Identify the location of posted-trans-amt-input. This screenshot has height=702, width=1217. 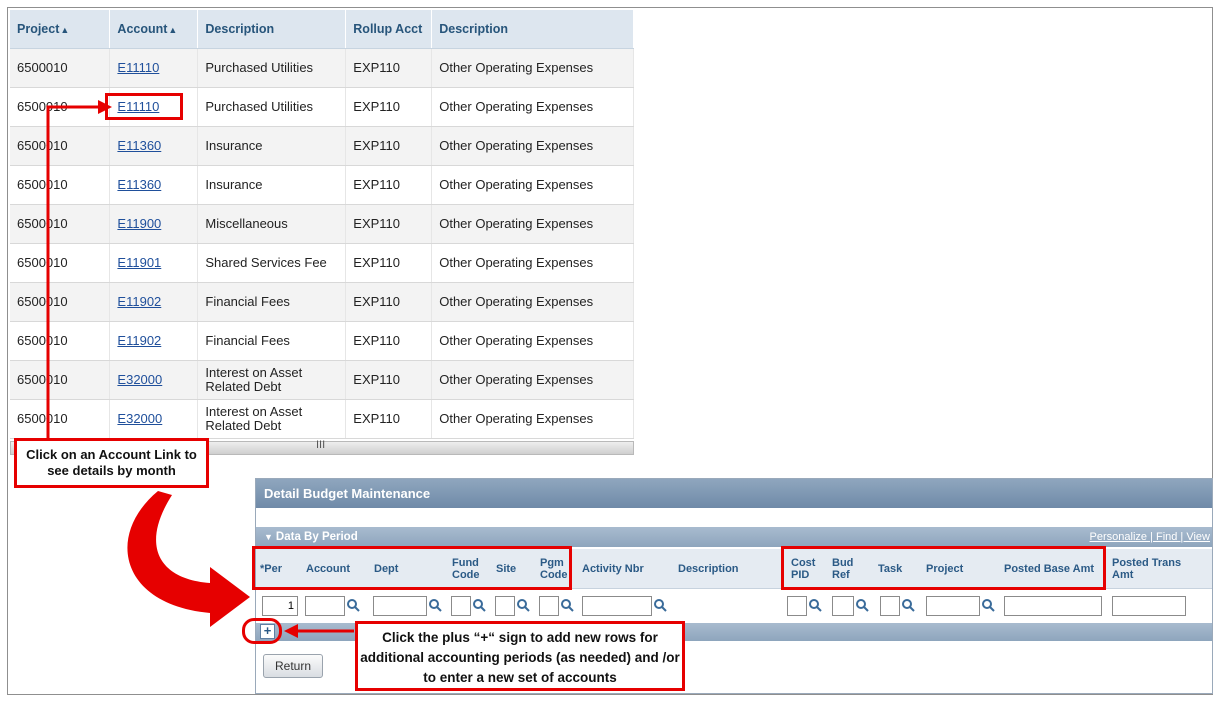
(1149, 606).